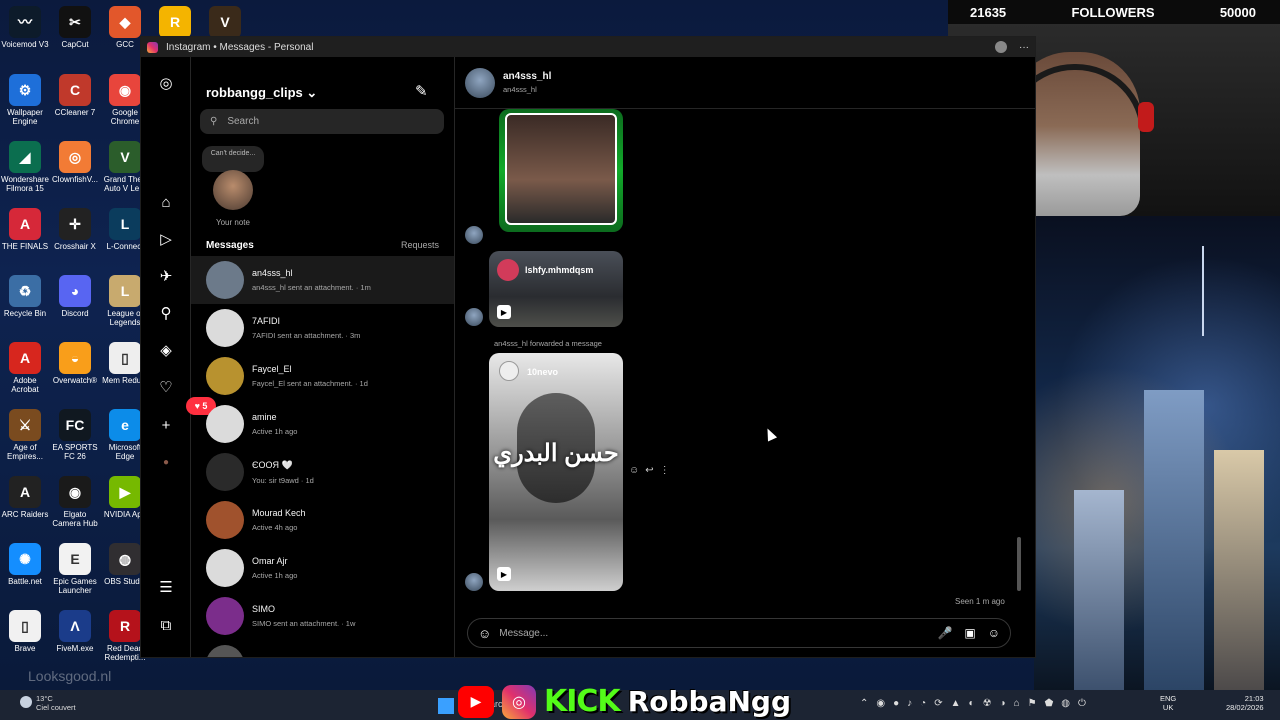 The image size is (1280, 720). Describe the element at coordinates (972, 703) in the screenshot. I see `tray-icon: ◐` at that location.